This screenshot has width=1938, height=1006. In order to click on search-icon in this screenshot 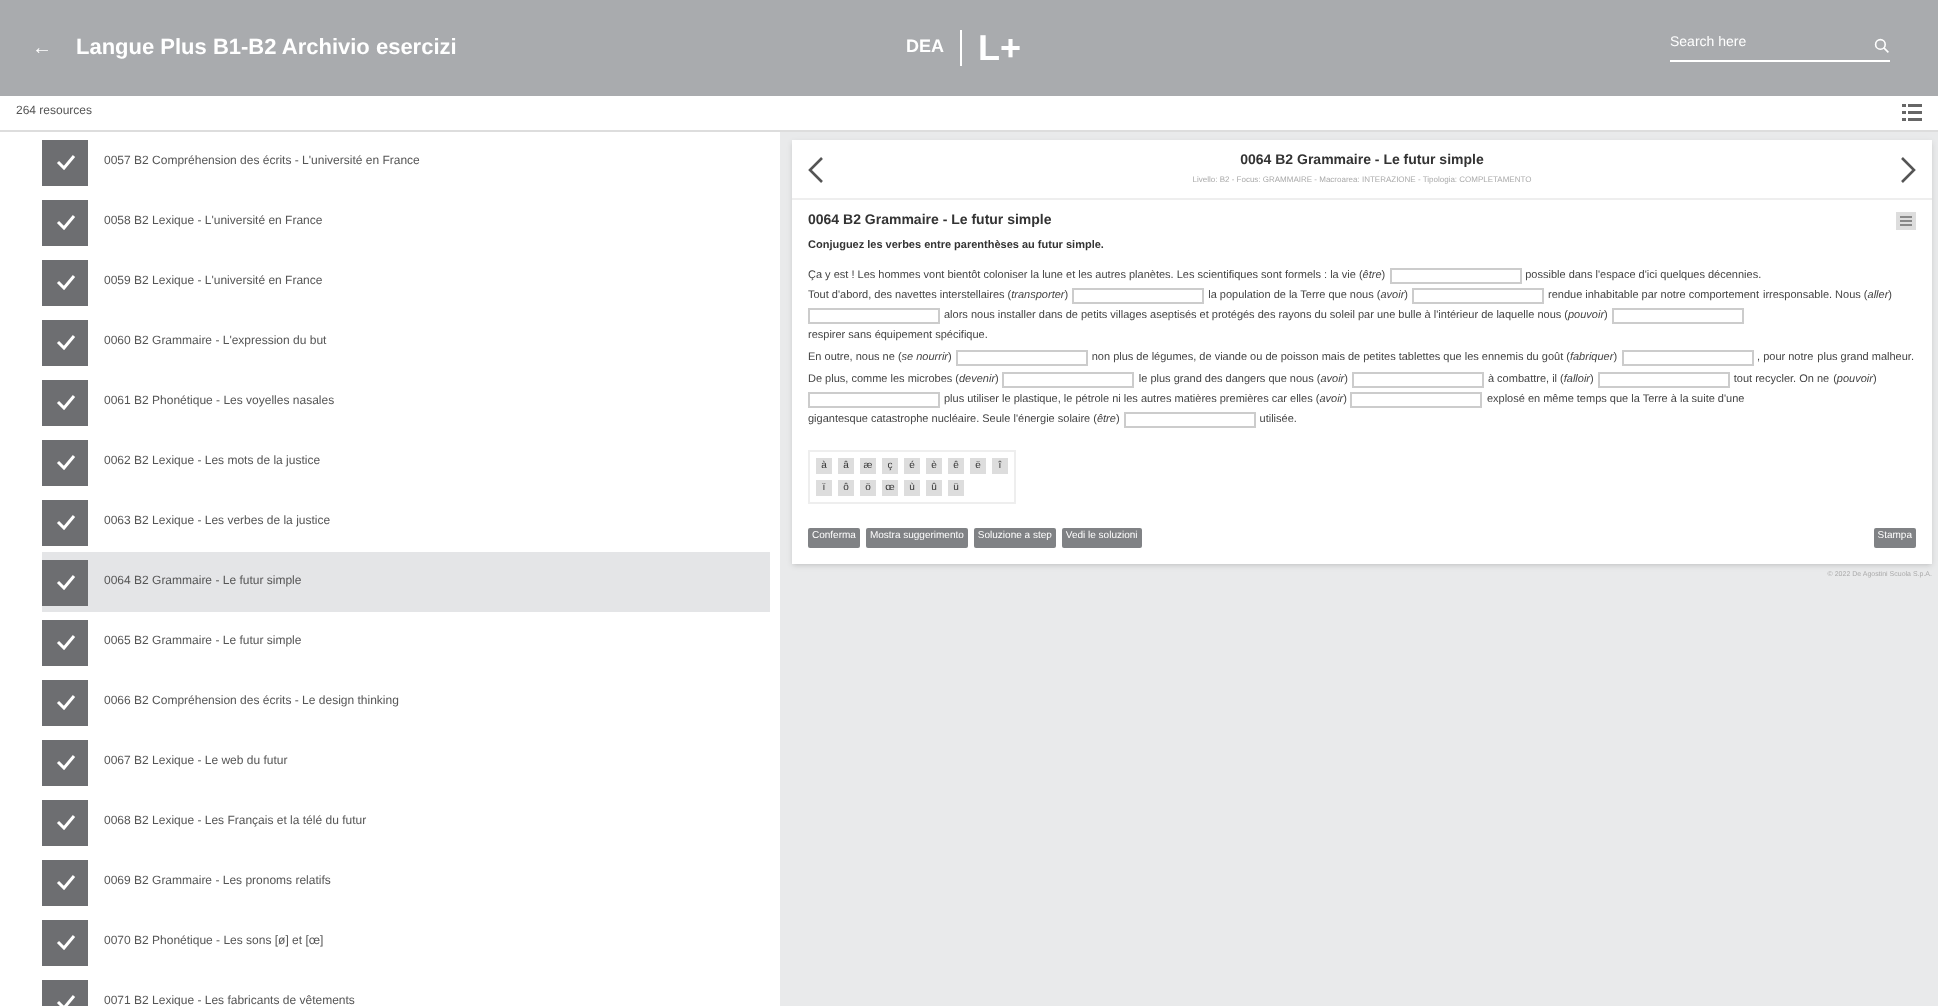, I will do `click(1882, 45)`.